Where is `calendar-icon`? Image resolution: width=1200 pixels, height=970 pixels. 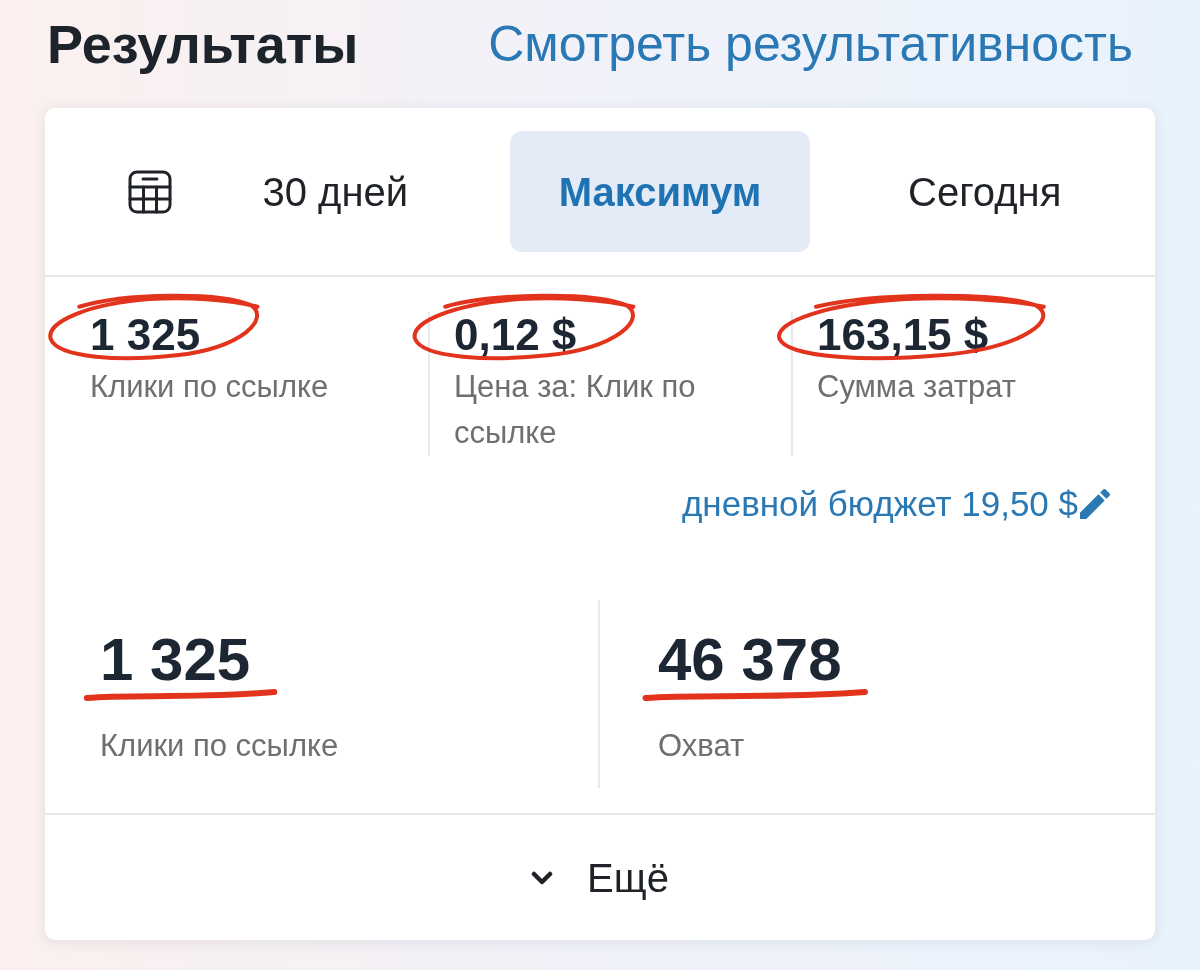 calendar-icon is located at coordinates (150, 191).